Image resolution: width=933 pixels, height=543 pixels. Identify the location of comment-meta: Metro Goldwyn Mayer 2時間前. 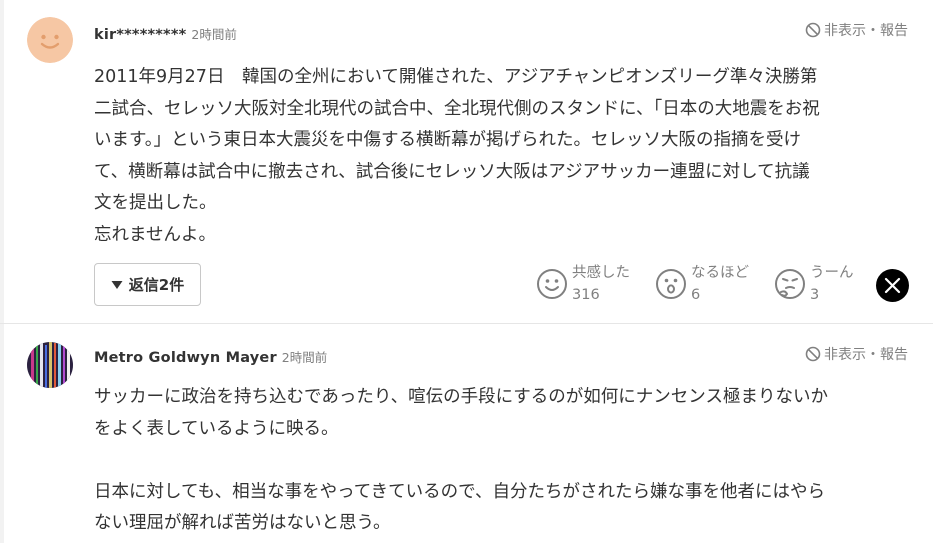
(210, 358).